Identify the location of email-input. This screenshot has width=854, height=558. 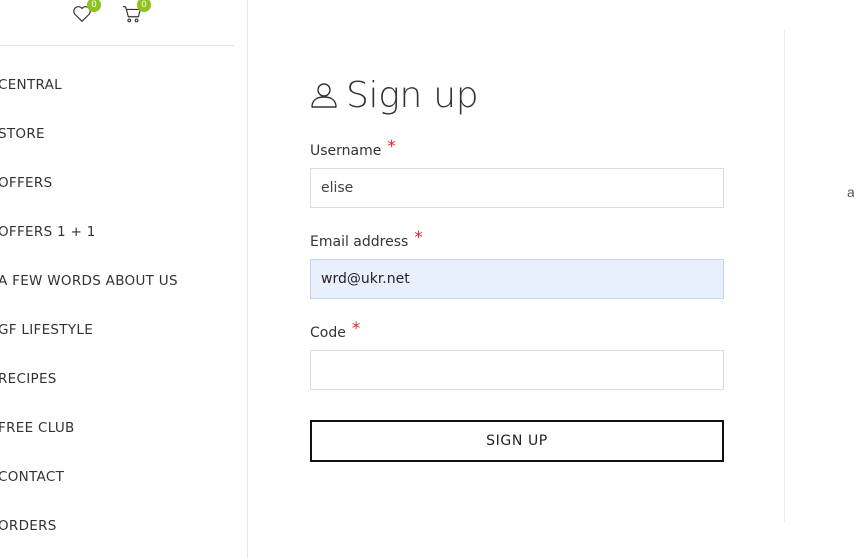
(517, 279).